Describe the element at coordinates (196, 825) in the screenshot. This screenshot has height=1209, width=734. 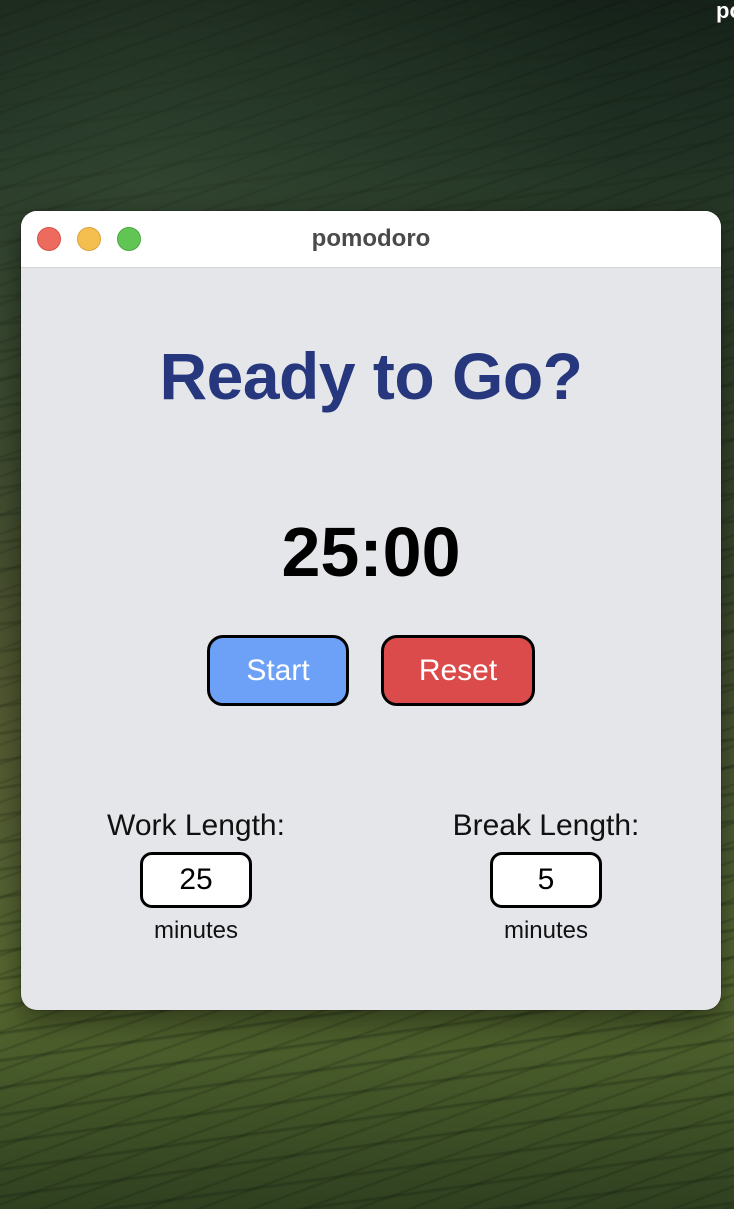
I see `work-length-label: Work Length:` at that location.